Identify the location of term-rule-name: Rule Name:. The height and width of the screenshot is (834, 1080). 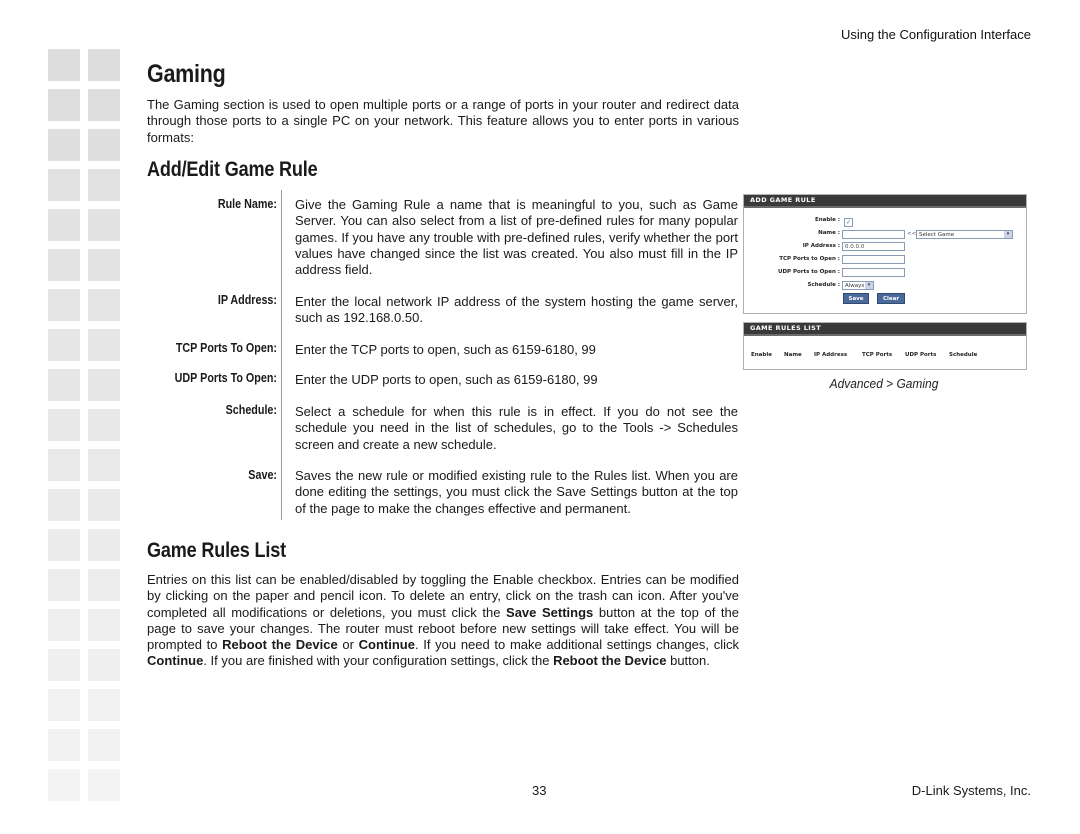
(247, 204).